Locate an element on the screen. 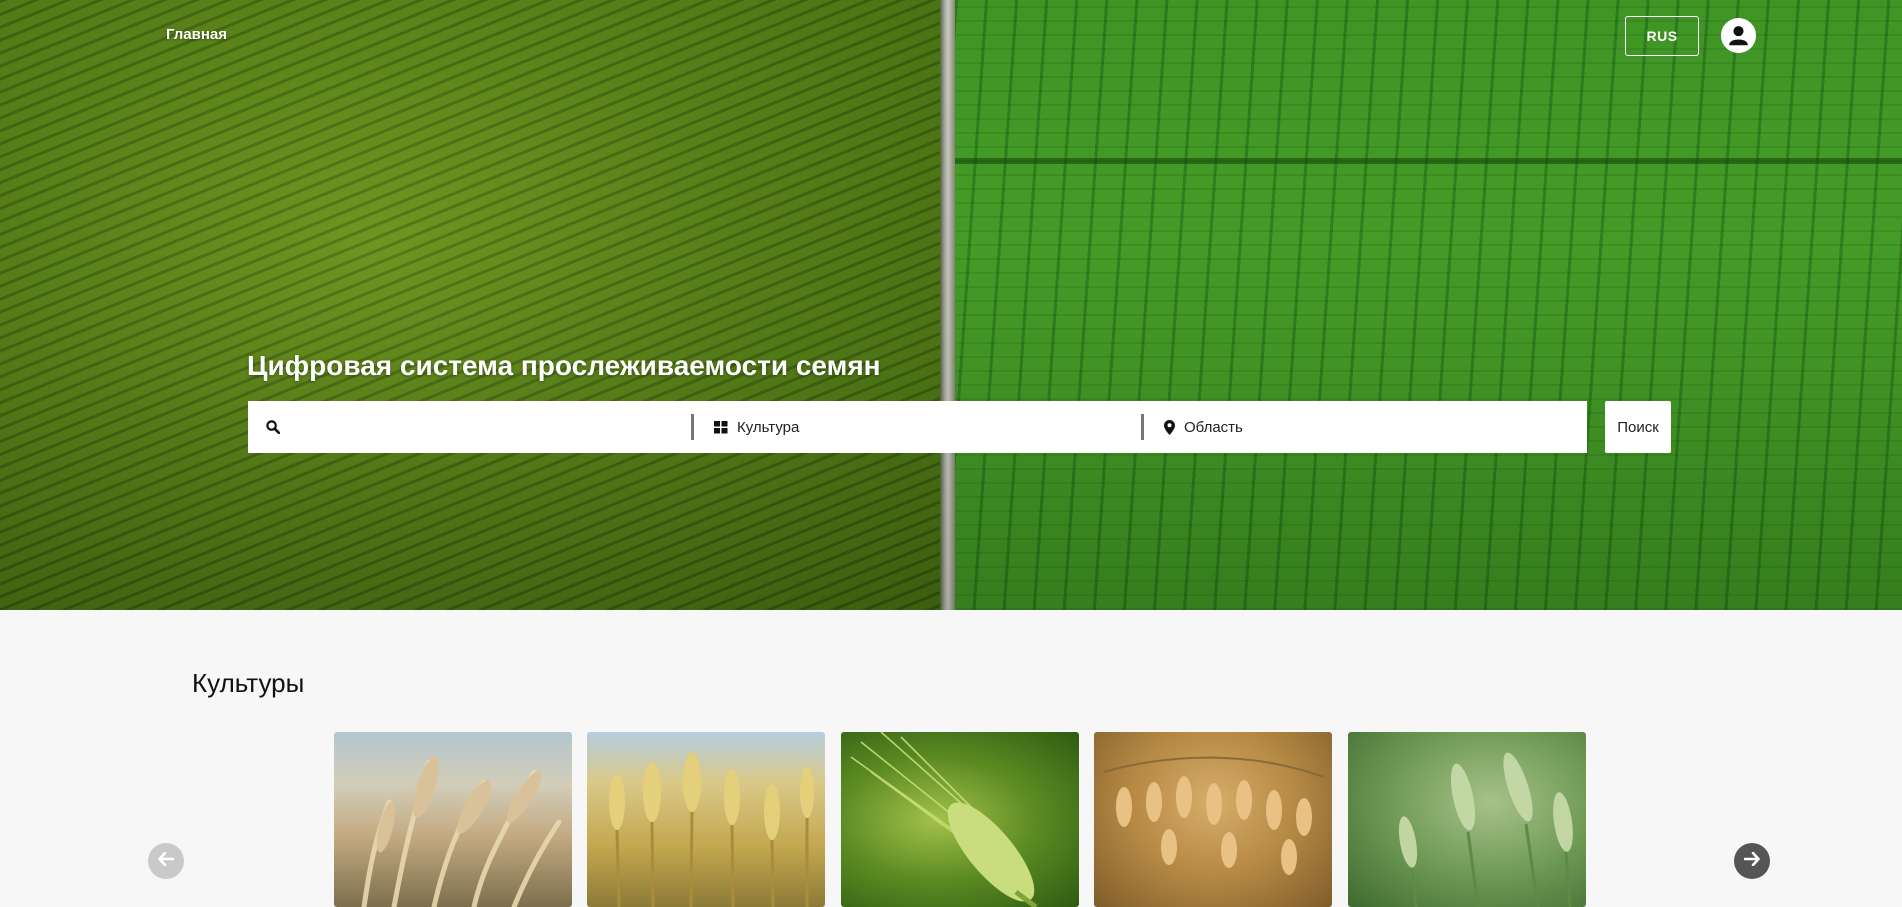  location-pin-icon is located at coordinates (1169, 427).